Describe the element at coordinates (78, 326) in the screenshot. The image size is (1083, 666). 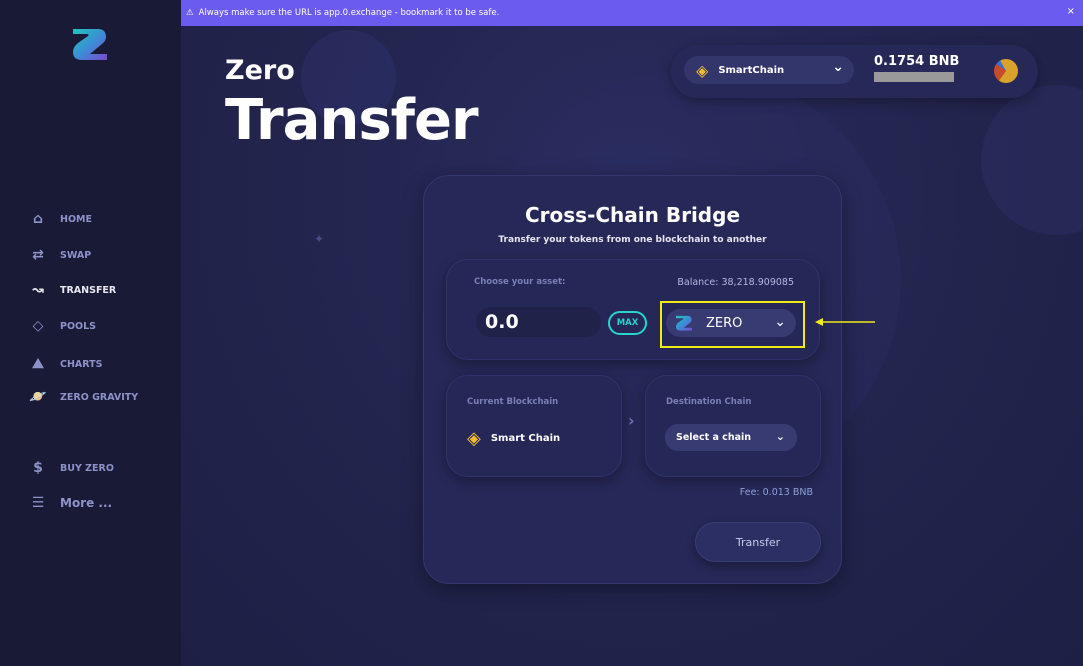
I see `sidebar-item-label: POOLS` at that location.